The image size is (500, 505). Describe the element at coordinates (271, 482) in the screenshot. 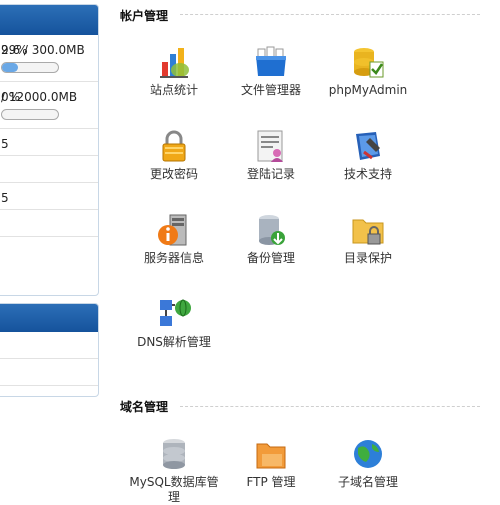

I see `item-label: FTP 管理` at that location.